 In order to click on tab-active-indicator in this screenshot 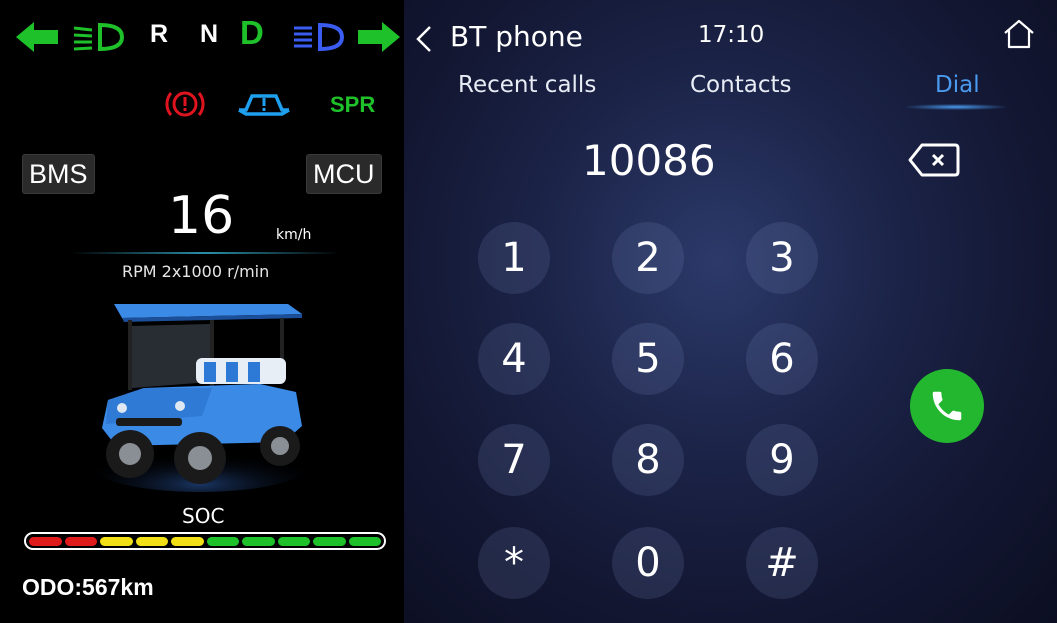, I will do `click(956, 107)`.